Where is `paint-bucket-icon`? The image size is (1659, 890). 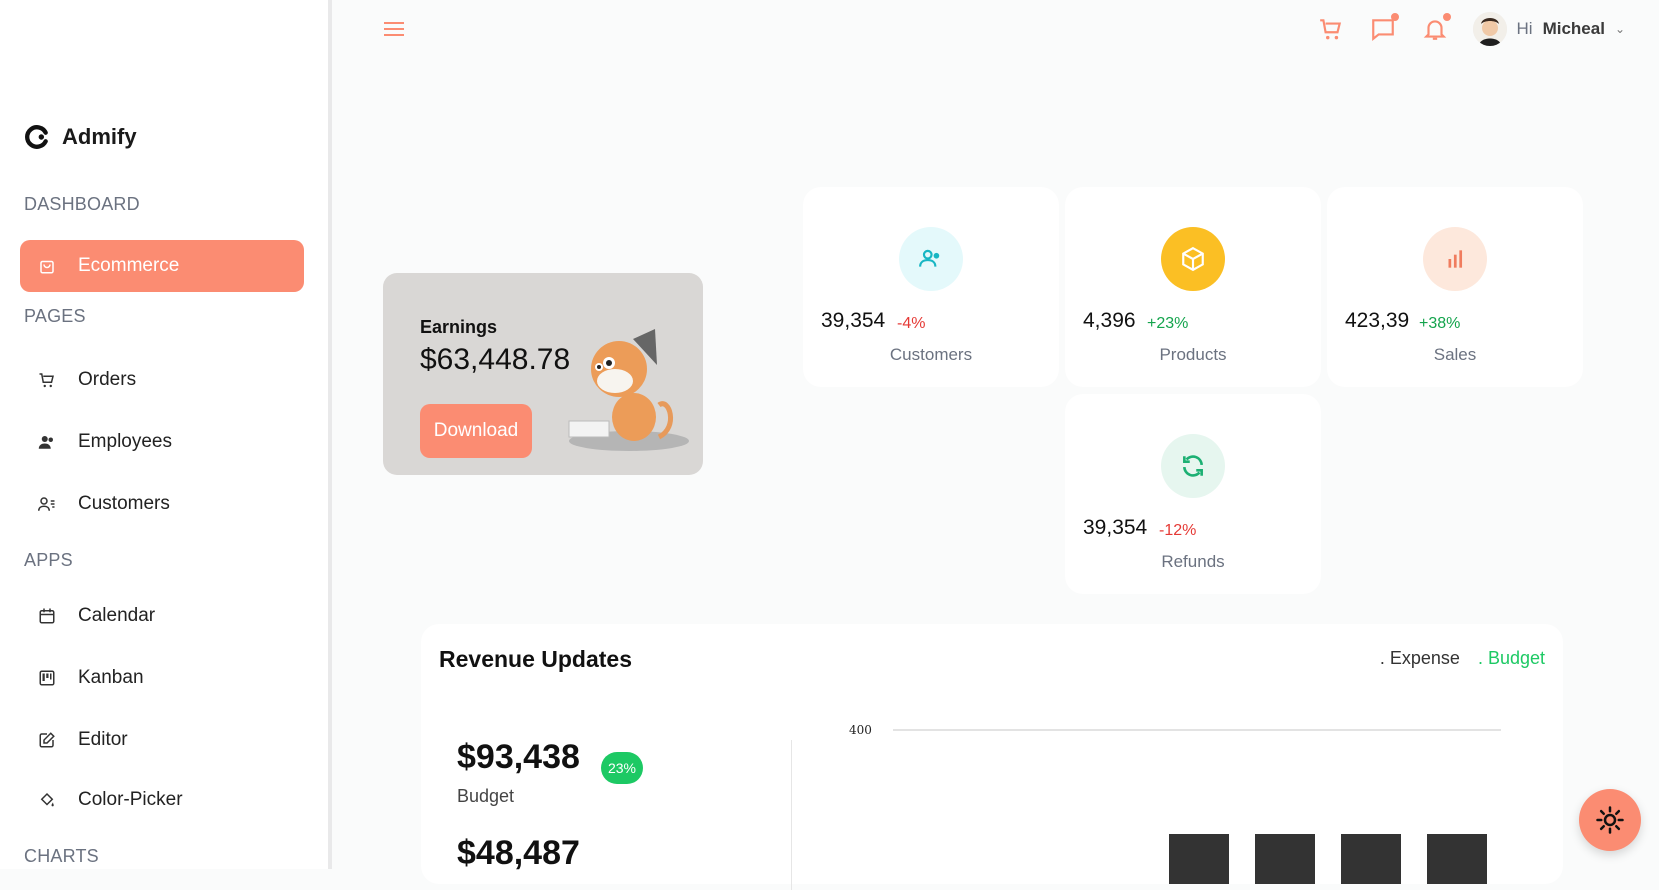 paint-bucket-icon is located at coordinates (47, 800).